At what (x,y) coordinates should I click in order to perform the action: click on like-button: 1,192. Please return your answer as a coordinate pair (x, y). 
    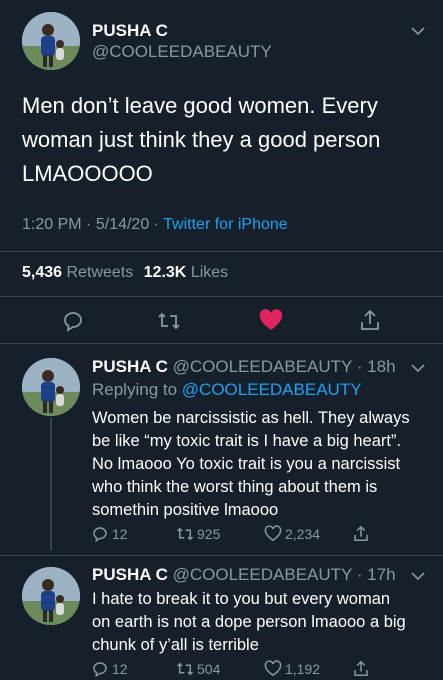
    Looking at the image, I should click on (292, 668).